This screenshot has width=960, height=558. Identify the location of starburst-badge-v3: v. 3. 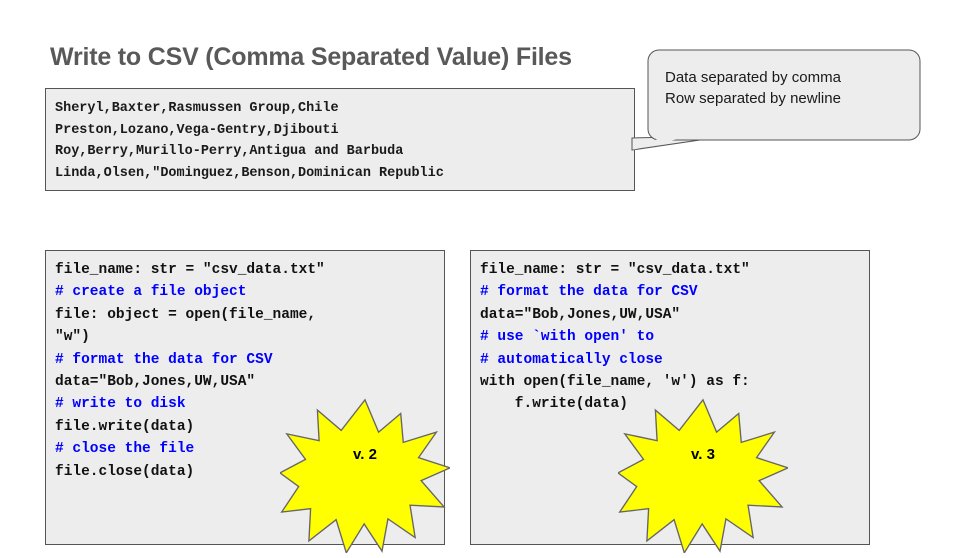
(703, 478).